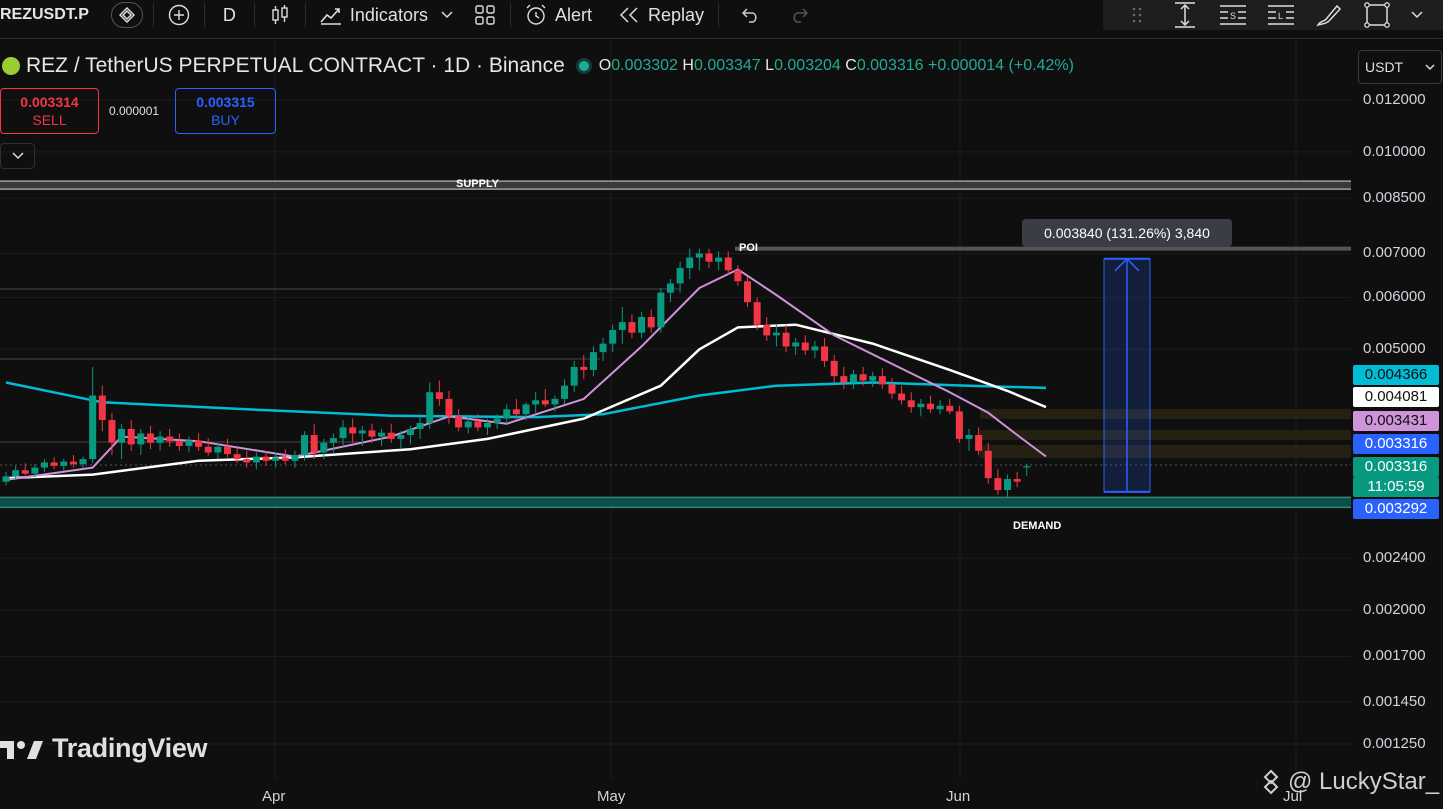 Image resolution: width=1443 pixels, height=809 pixels. What do you see at coordinates (1043, 248) in the screenshot?
I see `poi-line` at bounding box center [1043, 248].